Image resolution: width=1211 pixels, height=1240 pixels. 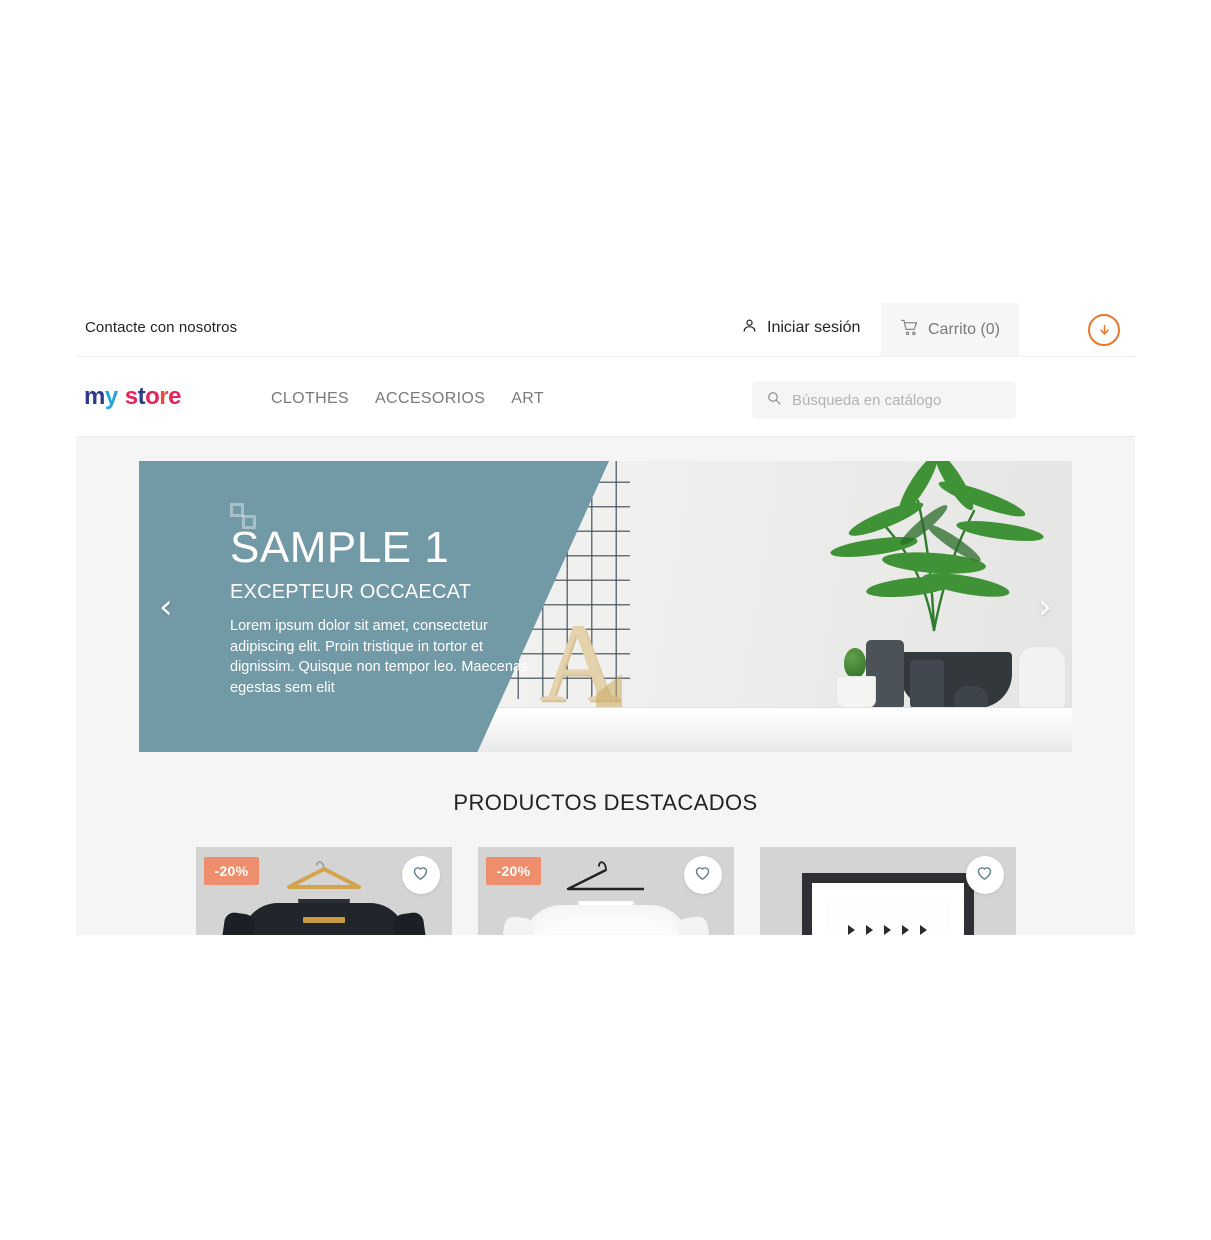 I want to click on logo-letter: s, so click(x=131, y=396).